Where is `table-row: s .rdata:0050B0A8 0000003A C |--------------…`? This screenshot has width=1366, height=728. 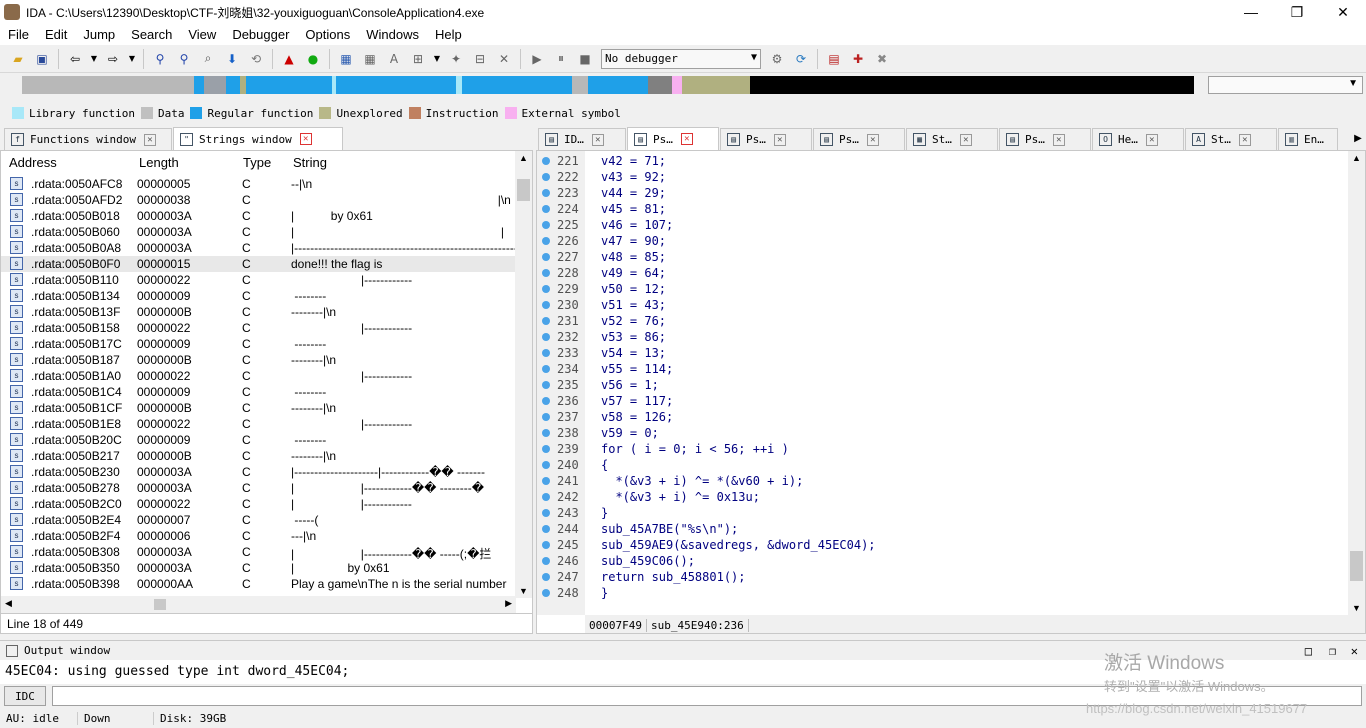 table-row: s .rdata:0050B0A8 0000003A C |--------------… is located at coordinates (258, 248).